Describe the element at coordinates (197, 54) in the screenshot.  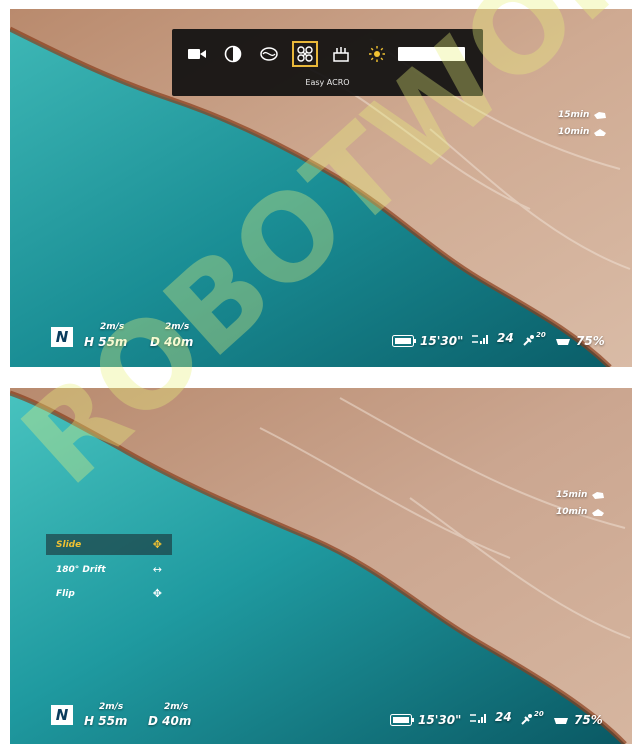
I see `video-camera-icon` at that location.